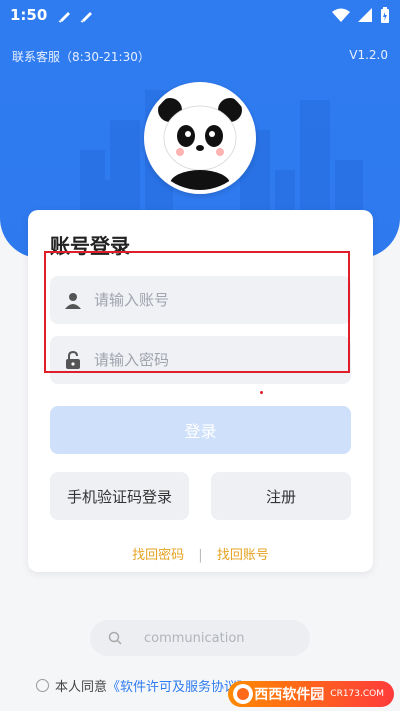  I want to click on app-version: V1.2.0, so click(368, 55).